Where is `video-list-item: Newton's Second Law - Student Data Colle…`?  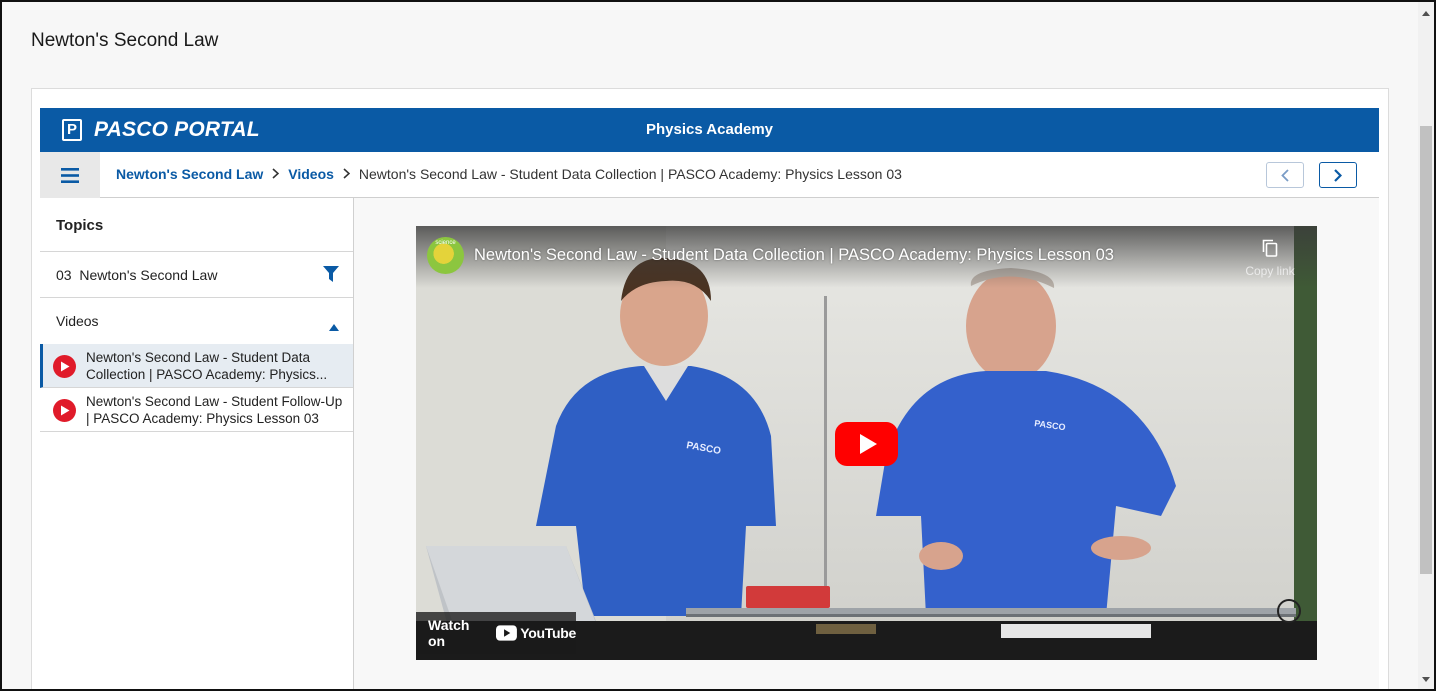
video-list-item: Newton's Second Law - Student Data Colle… is located at coordinates (196, 366).